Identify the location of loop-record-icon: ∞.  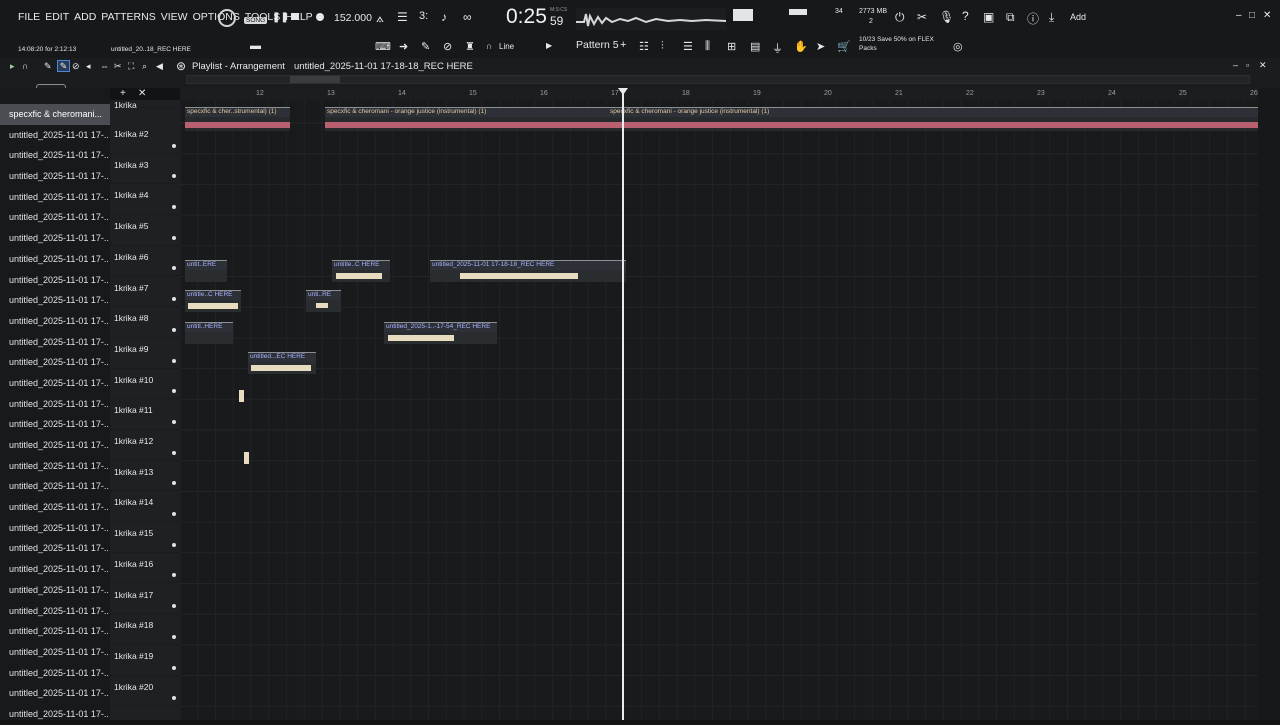
(467, 17).